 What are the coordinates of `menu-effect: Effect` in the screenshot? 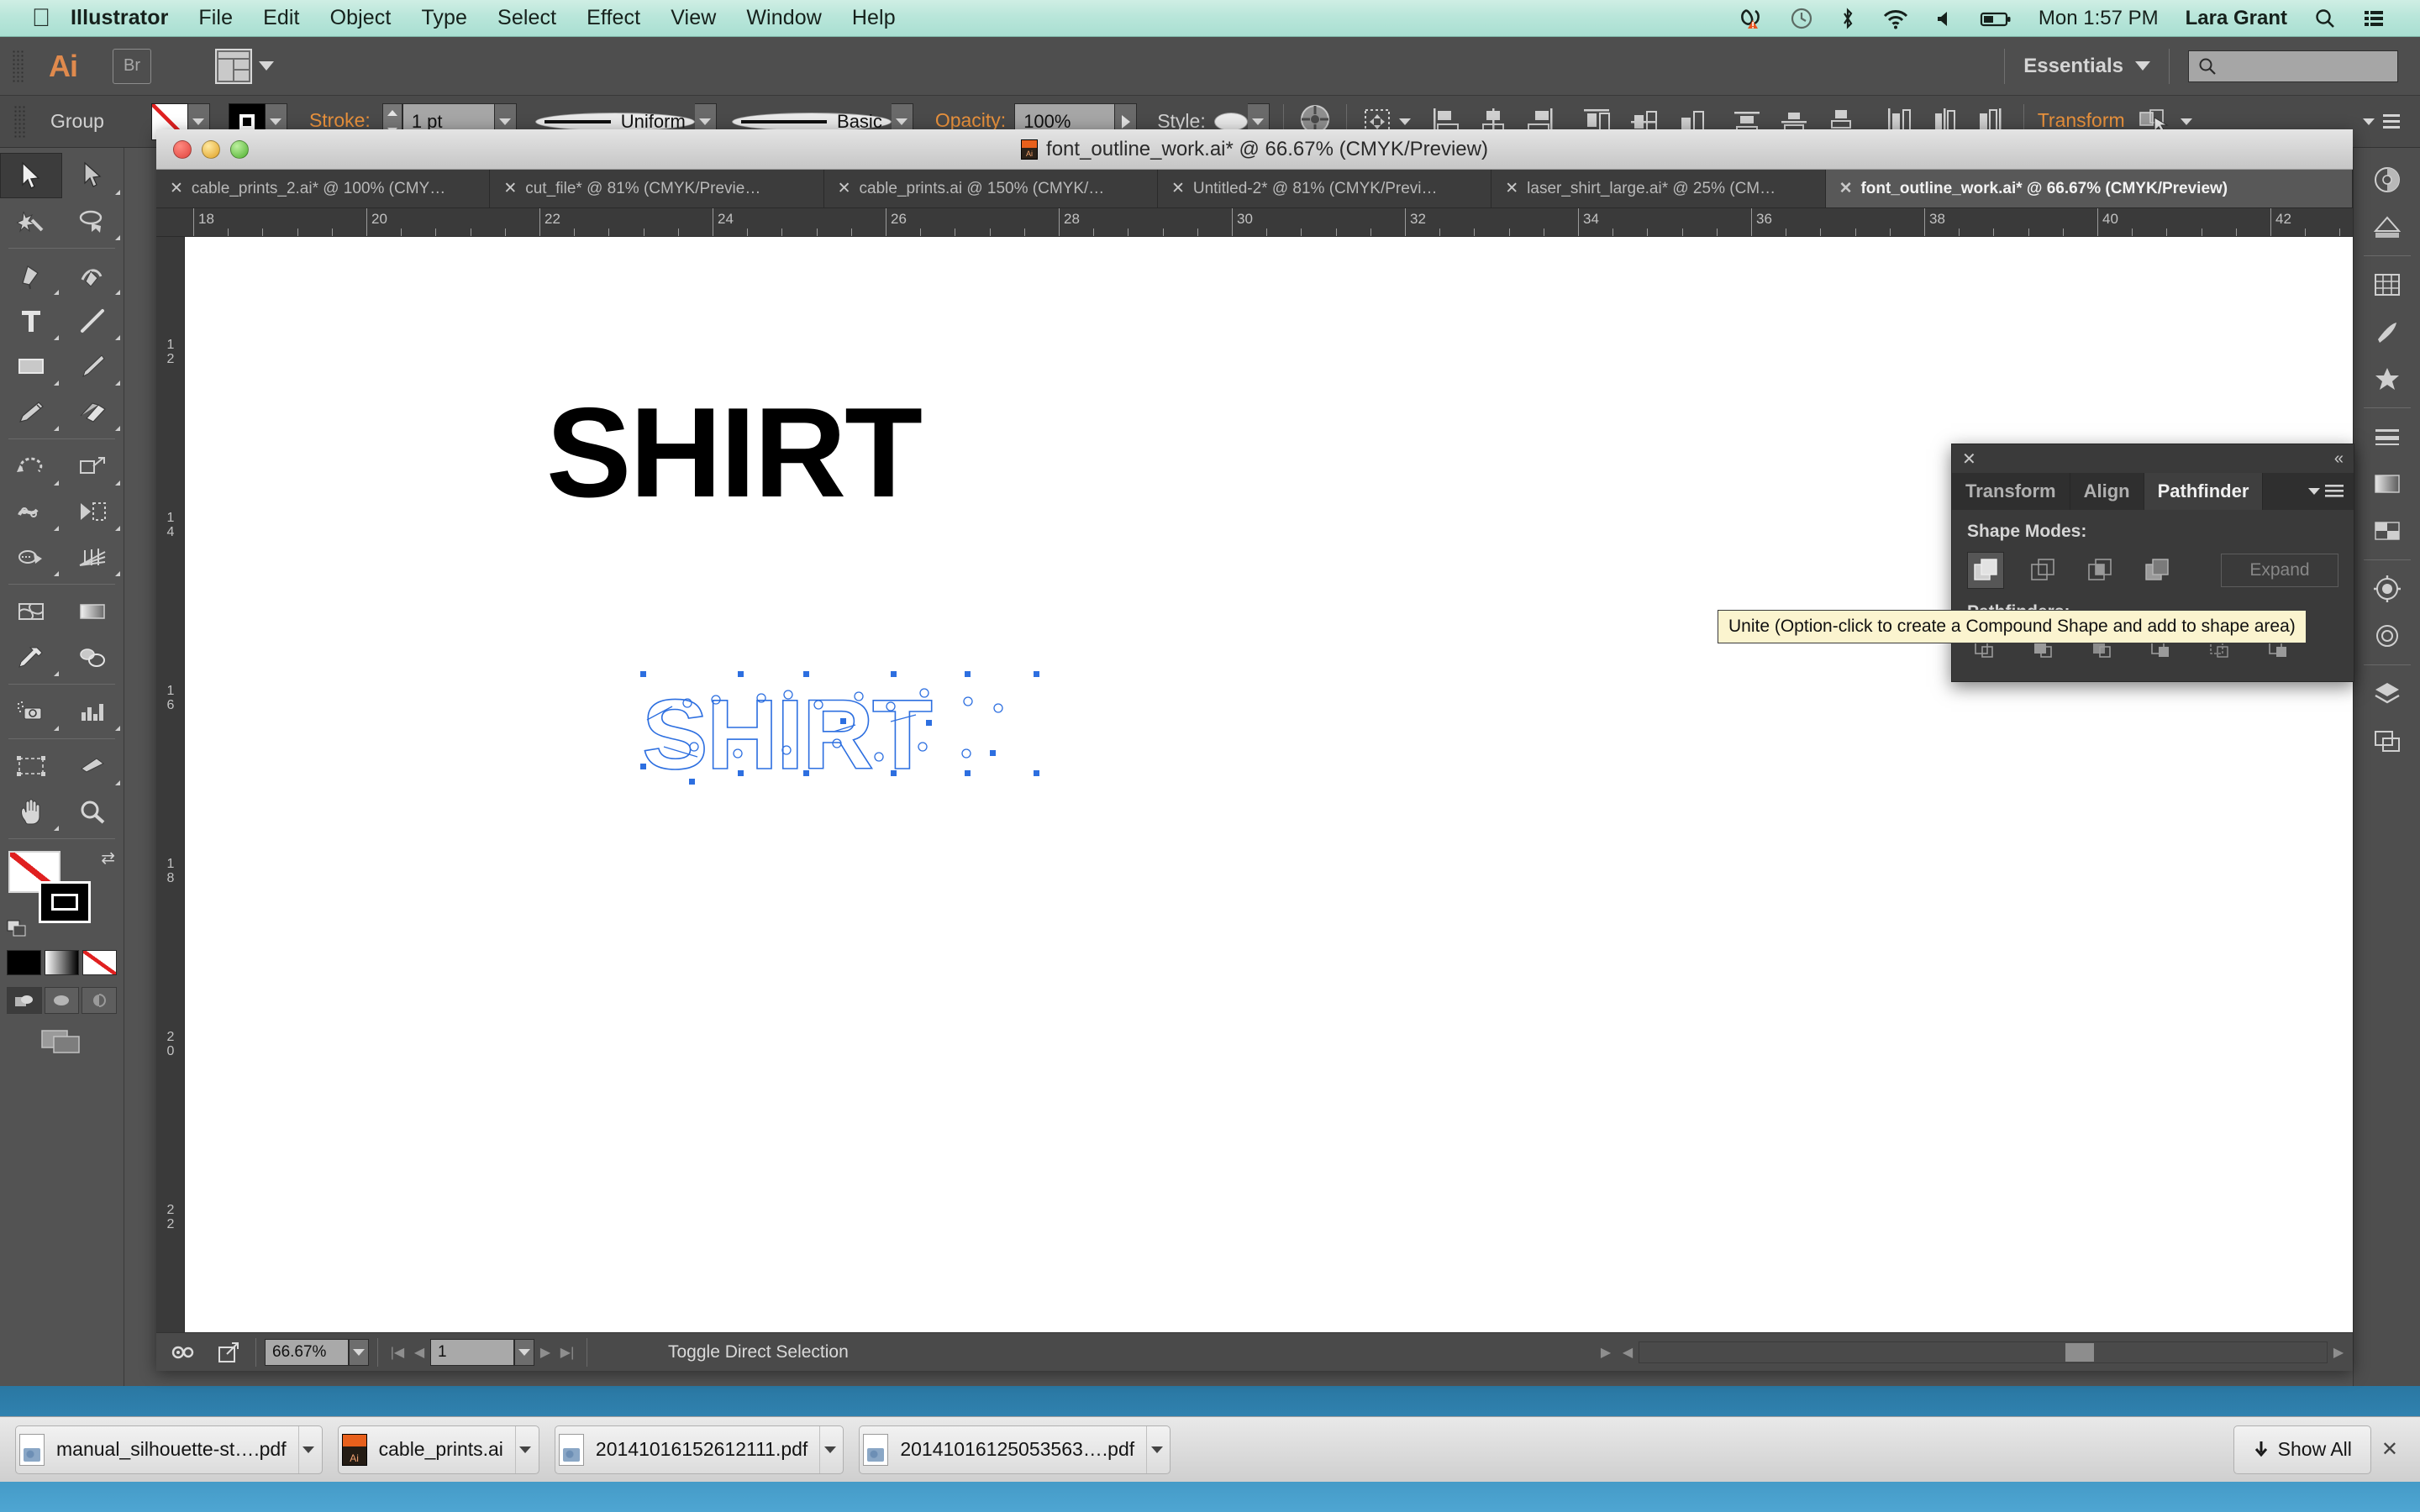 It's located at (613, 18).